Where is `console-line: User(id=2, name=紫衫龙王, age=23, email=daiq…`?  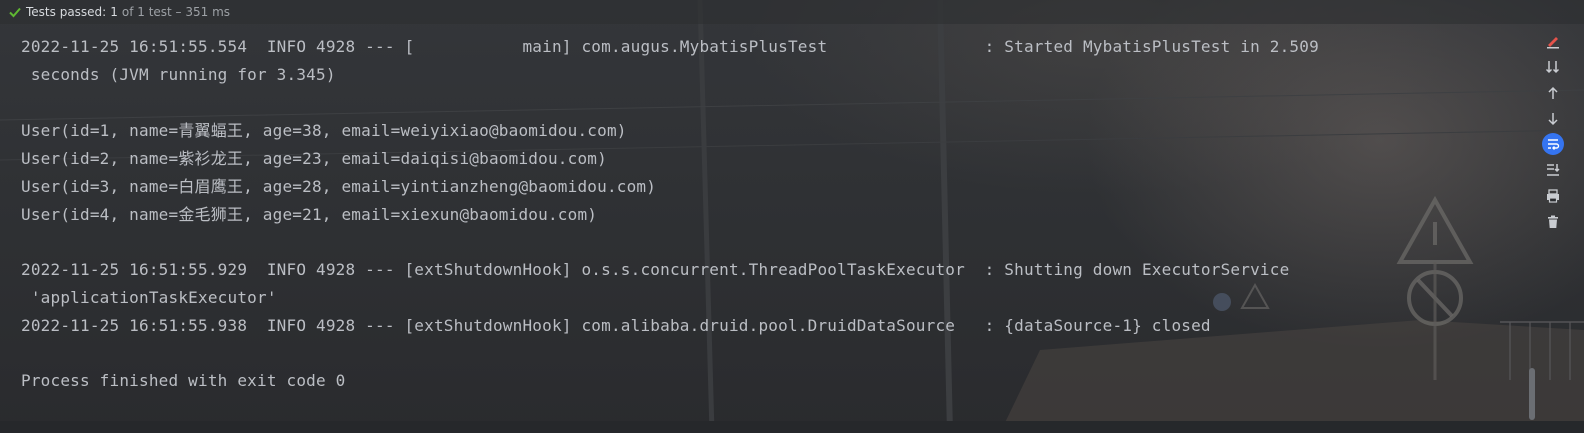
console-line: User(id=2, name=紫衫龙王, age=23, email=daiq… is located at coordinates (314, 158).